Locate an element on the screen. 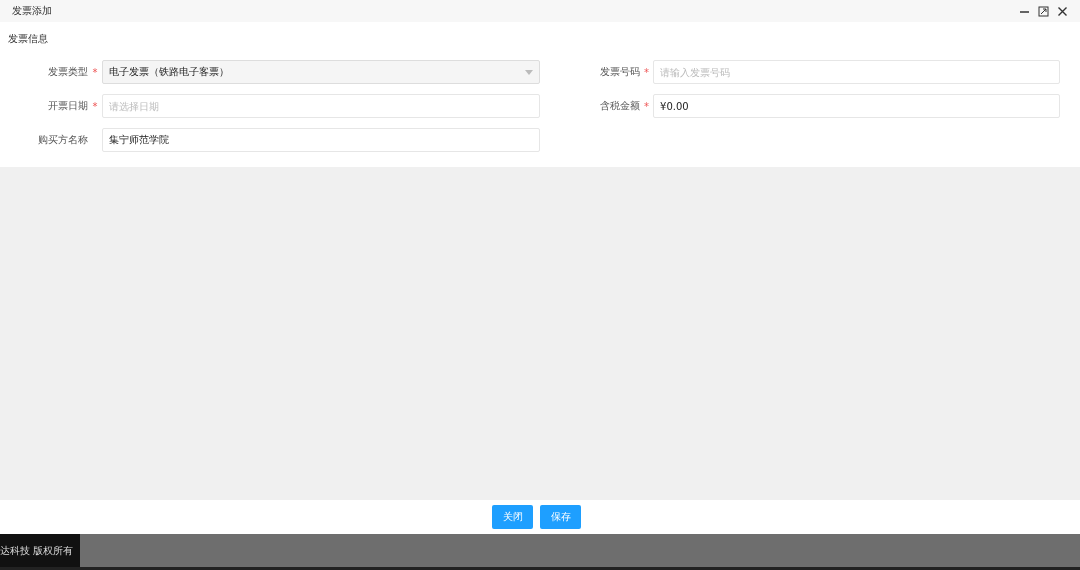 This screenshot has height=570, width=1080. field-label: 开票日期 is located at coordinates (67, 106).